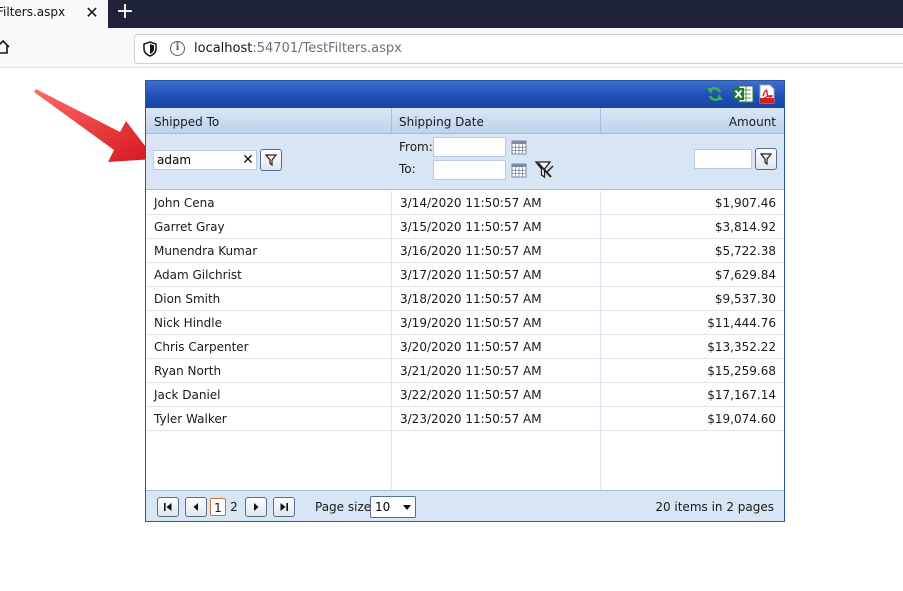 The width and height of the screenshot is (903, 591). What do you see at coordinates (188, 371) in the screenshot?
I see `cell-shipped-to: Ryan North` at bounding box center [188, 371].